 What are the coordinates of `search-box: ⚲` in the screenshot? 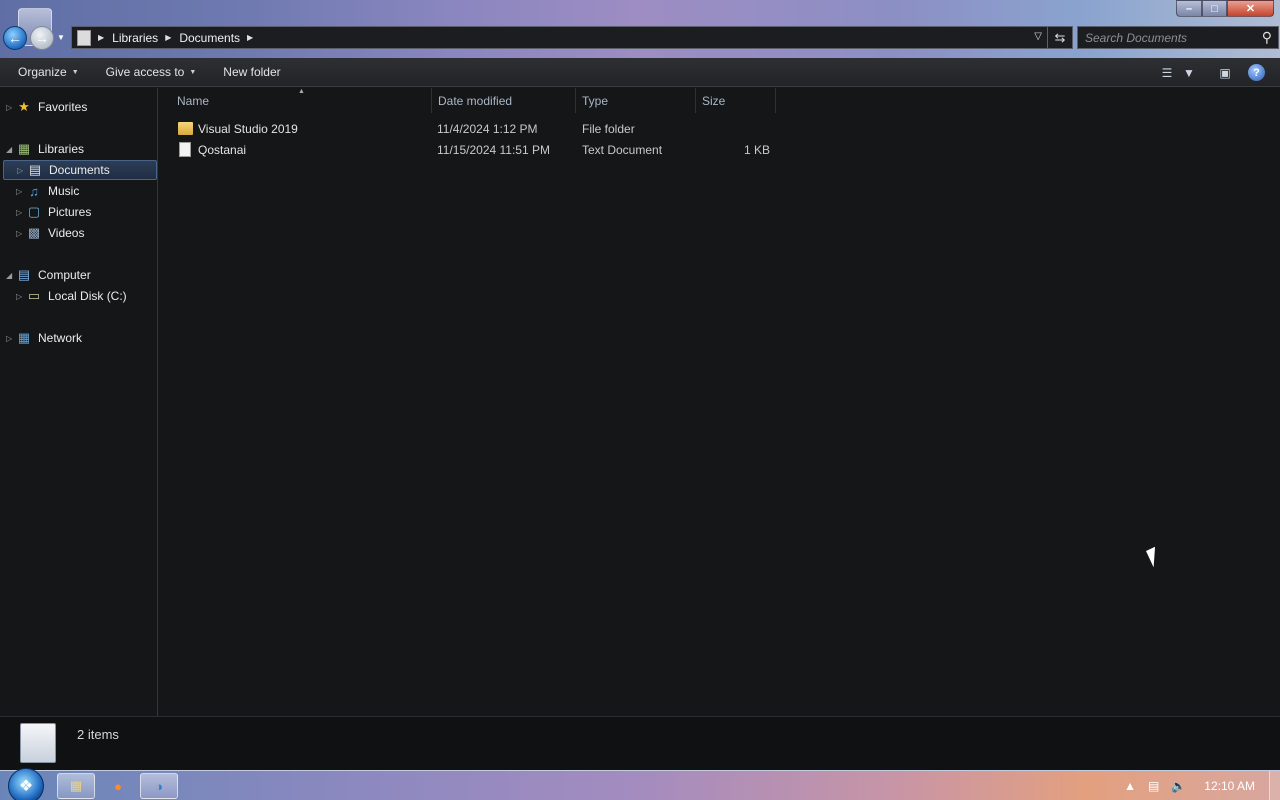 It's located at (1178, 37).